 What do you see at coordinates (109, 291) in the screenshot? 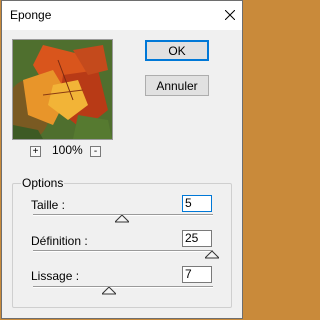
I see `lissage-slider-thumb` at bounding box center [109, 291].